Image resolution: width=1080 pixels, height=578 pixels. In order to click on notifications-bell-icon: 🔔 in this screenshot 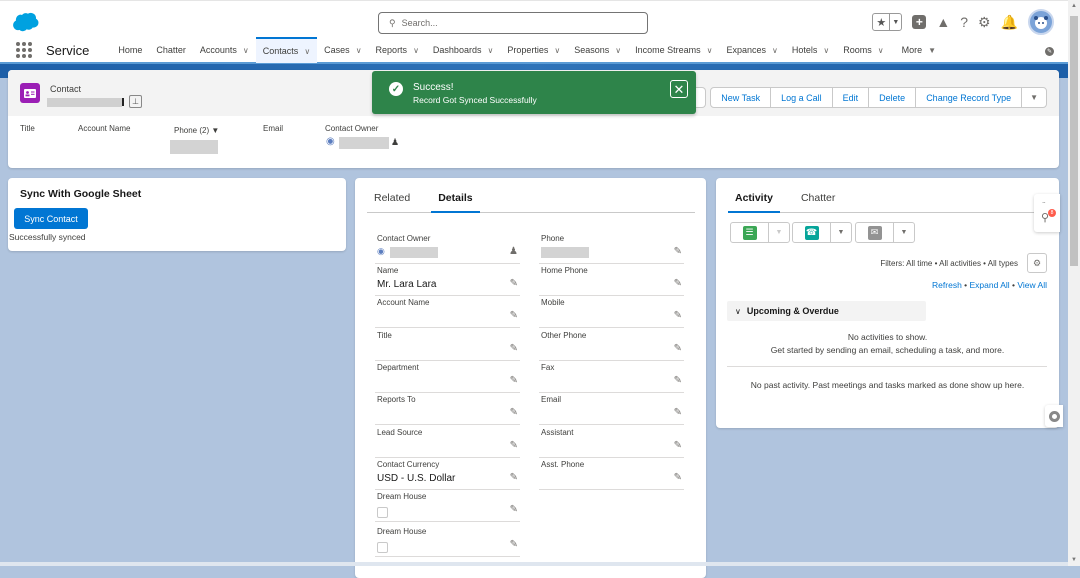, I will do `click(1009, 22)`.